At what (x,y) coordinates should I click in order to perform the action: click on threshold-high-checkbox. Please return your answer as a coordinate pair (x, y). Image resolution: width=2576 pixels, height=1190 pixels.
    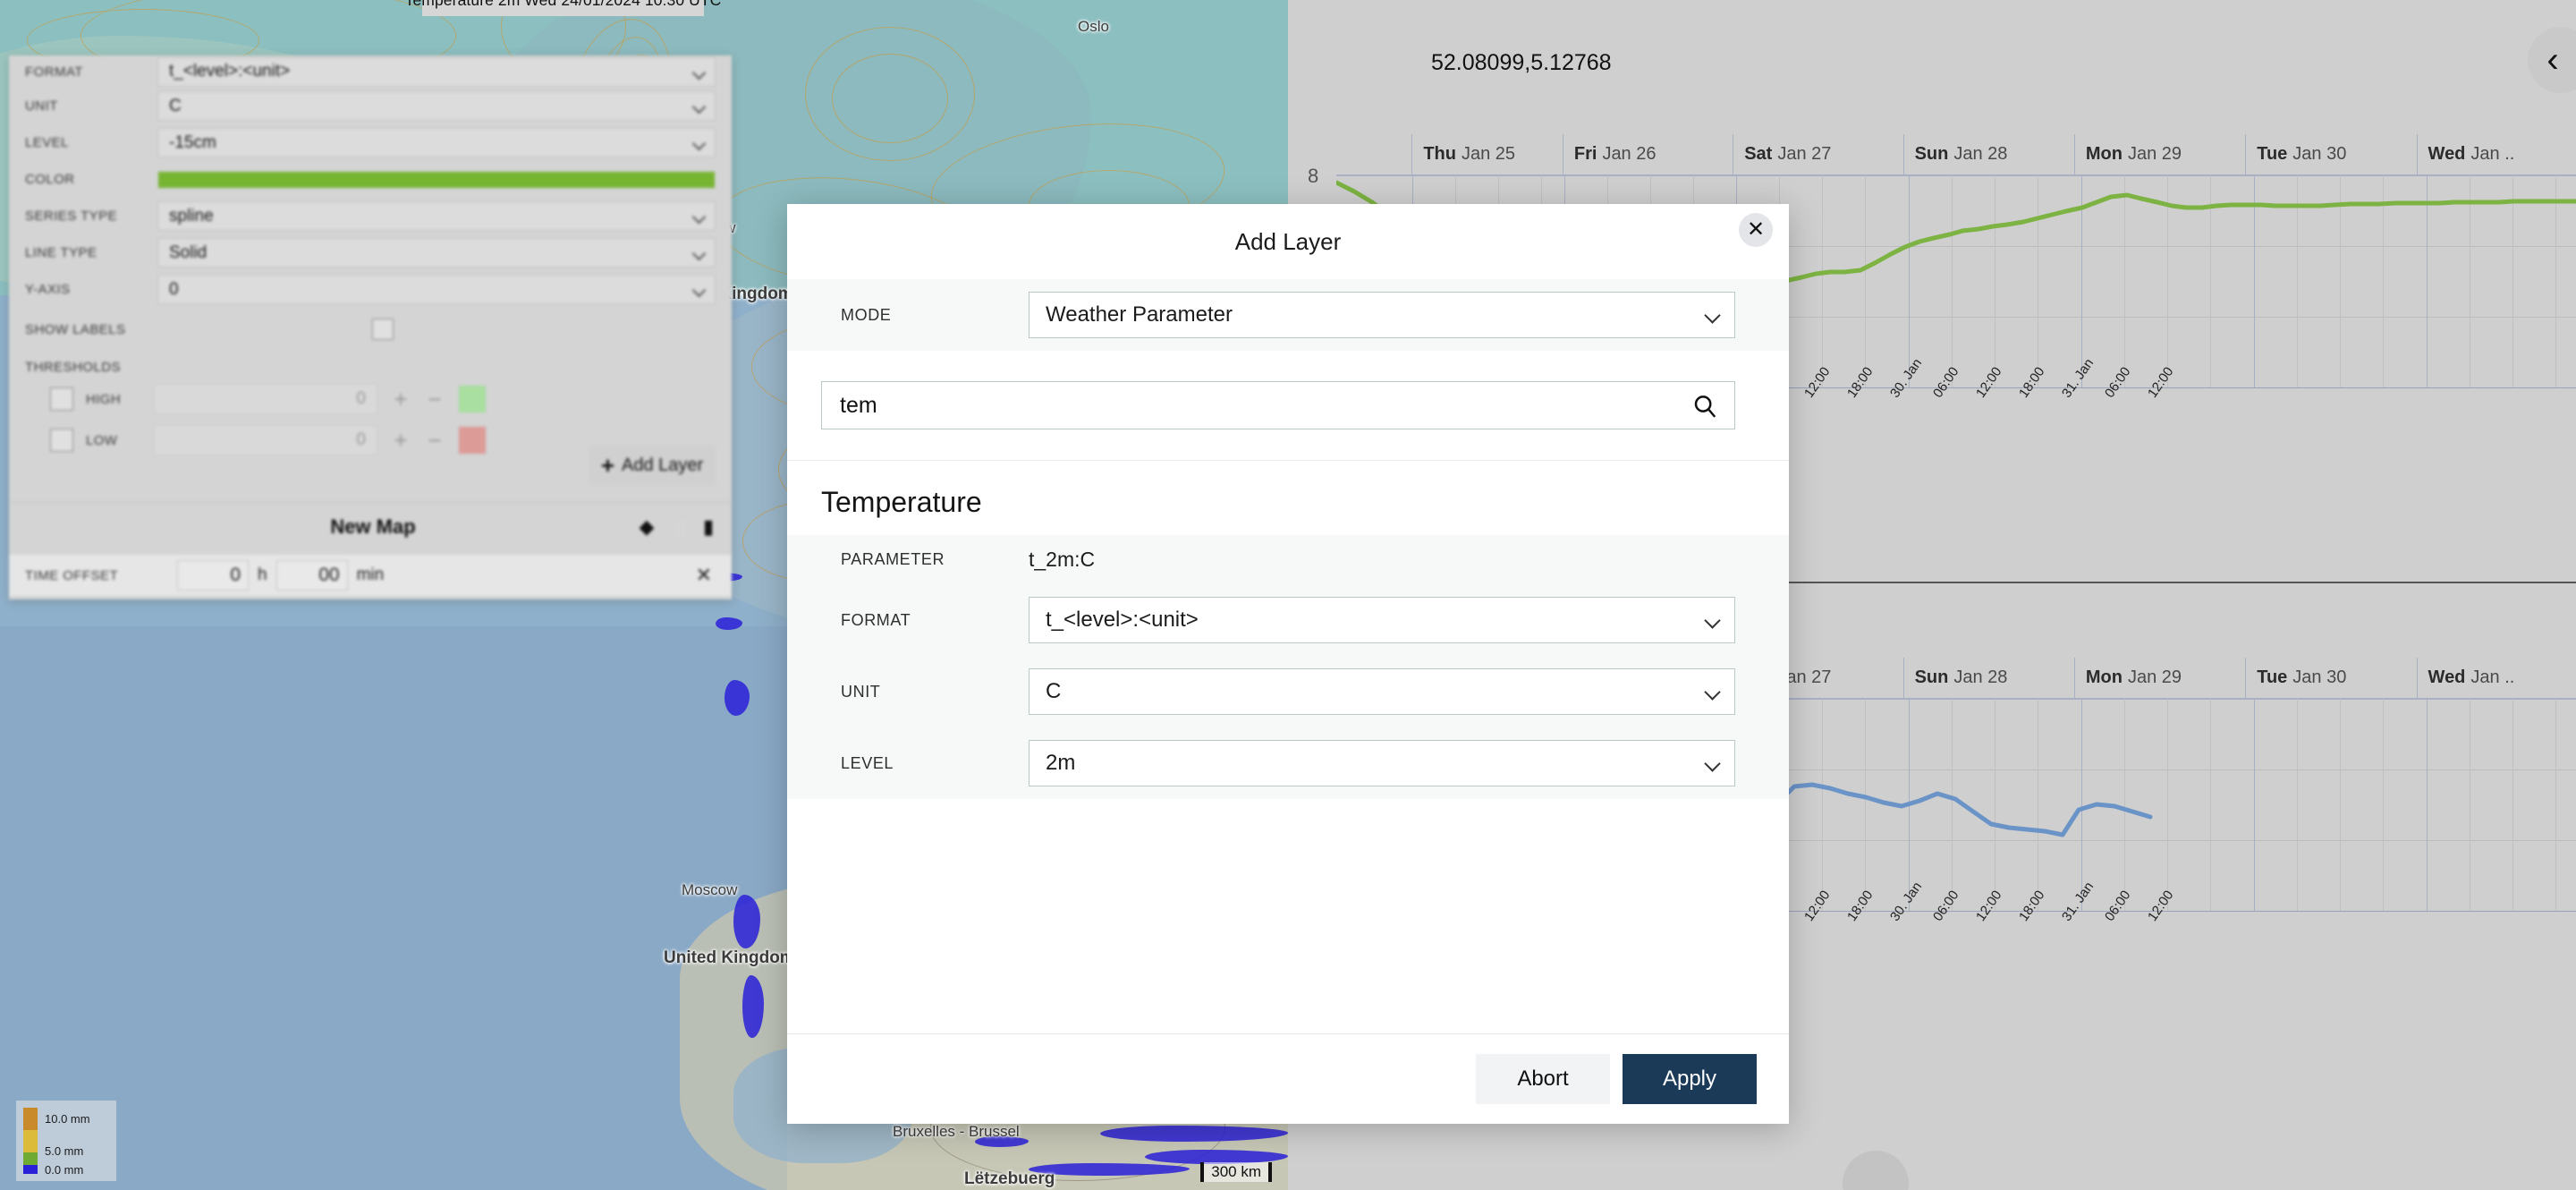
    Looking at the image, I should click on (61, 399).